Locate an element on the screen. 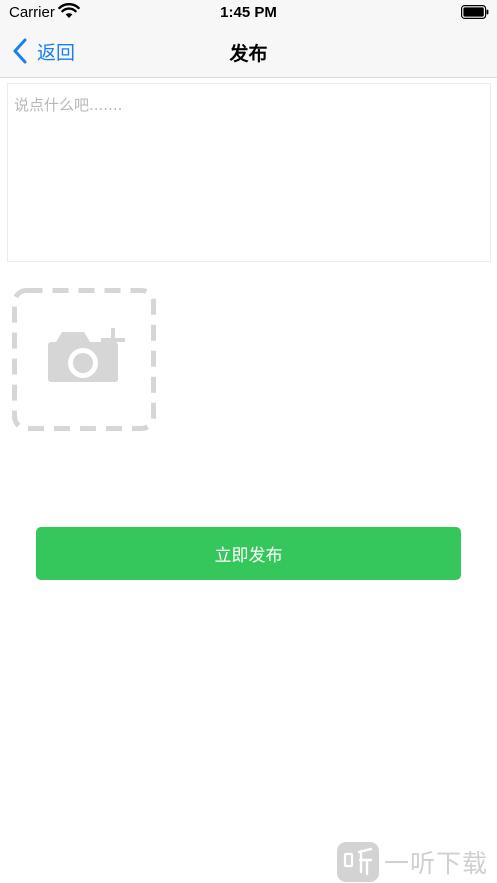 The height and width of the screenshot is (883, 497). navigation-bar: 返回 发布 is located at coordinates (248, 52).